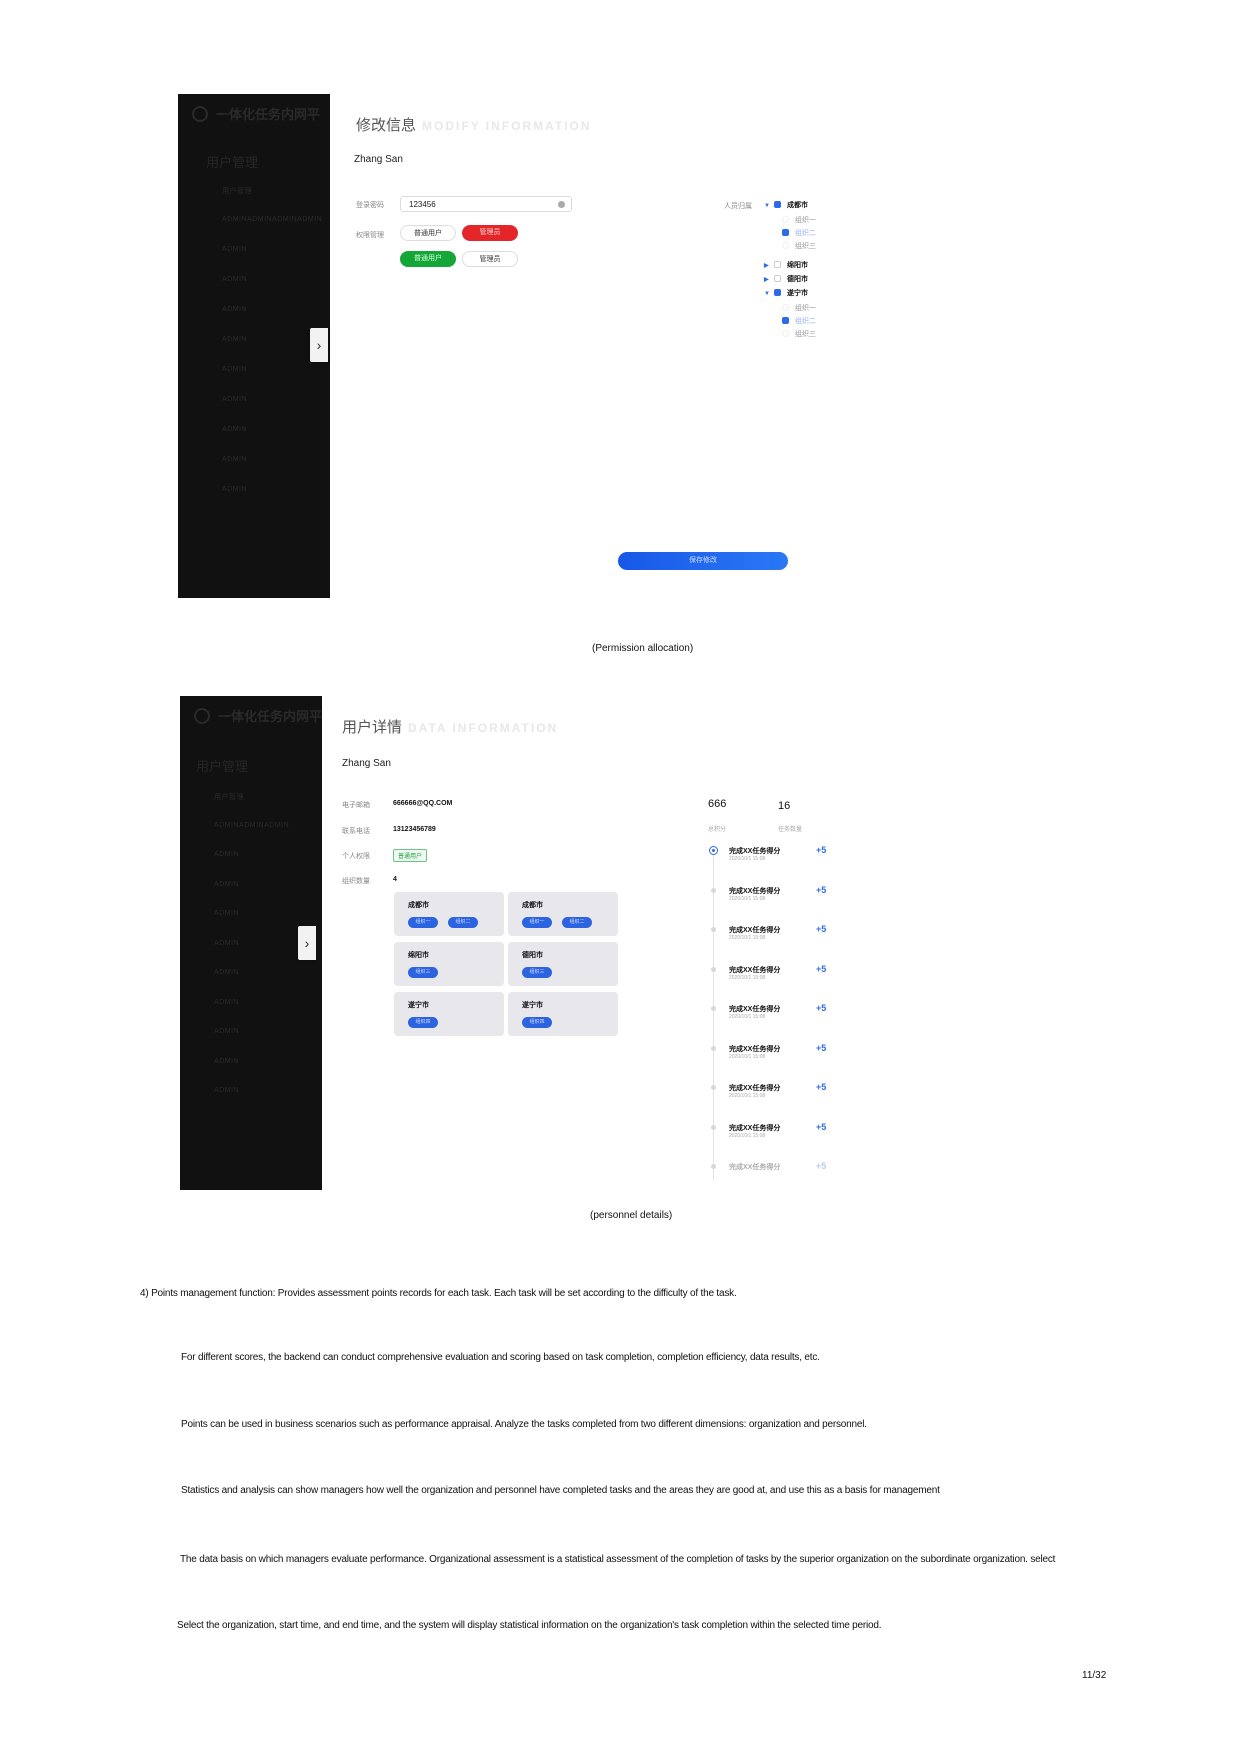 The image size is (1240, 1754). I want to click on page-title: 用户详情 DATA INFORMATION, so click(450, 726).